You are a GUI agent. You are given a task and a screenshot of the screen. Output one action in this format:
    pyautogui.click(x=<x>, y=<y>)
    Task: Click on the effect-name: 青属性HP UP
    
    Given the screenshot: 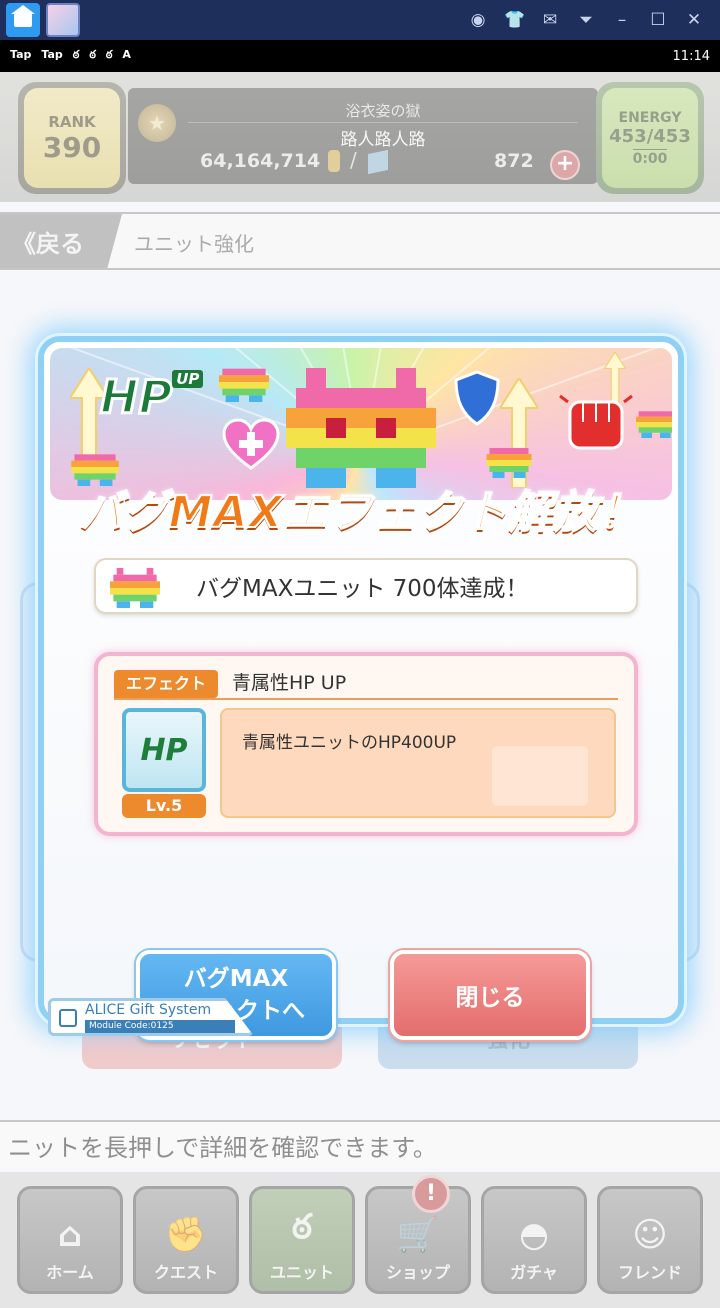 What is the action you would take?
    pyautogui.click(x=289, y=683)
    